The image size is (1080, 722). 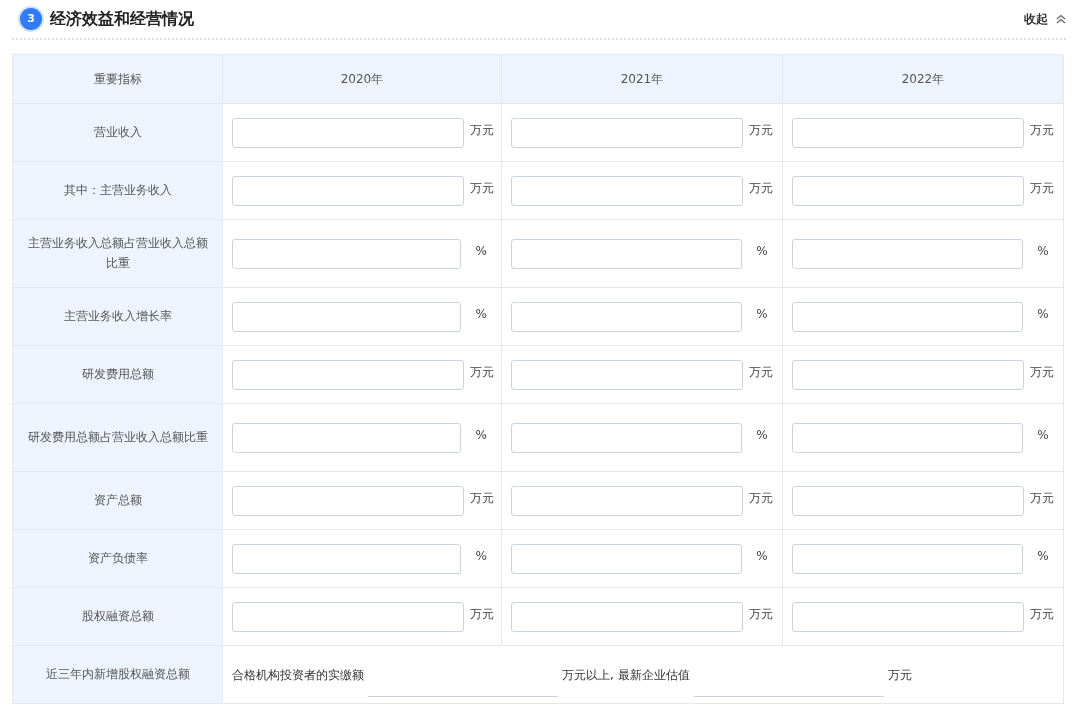 What do you see at coordinates (118, 191) in the screenshot?
I see `row-label: 其中：主营业务收入` at bounding box center [118, 191].